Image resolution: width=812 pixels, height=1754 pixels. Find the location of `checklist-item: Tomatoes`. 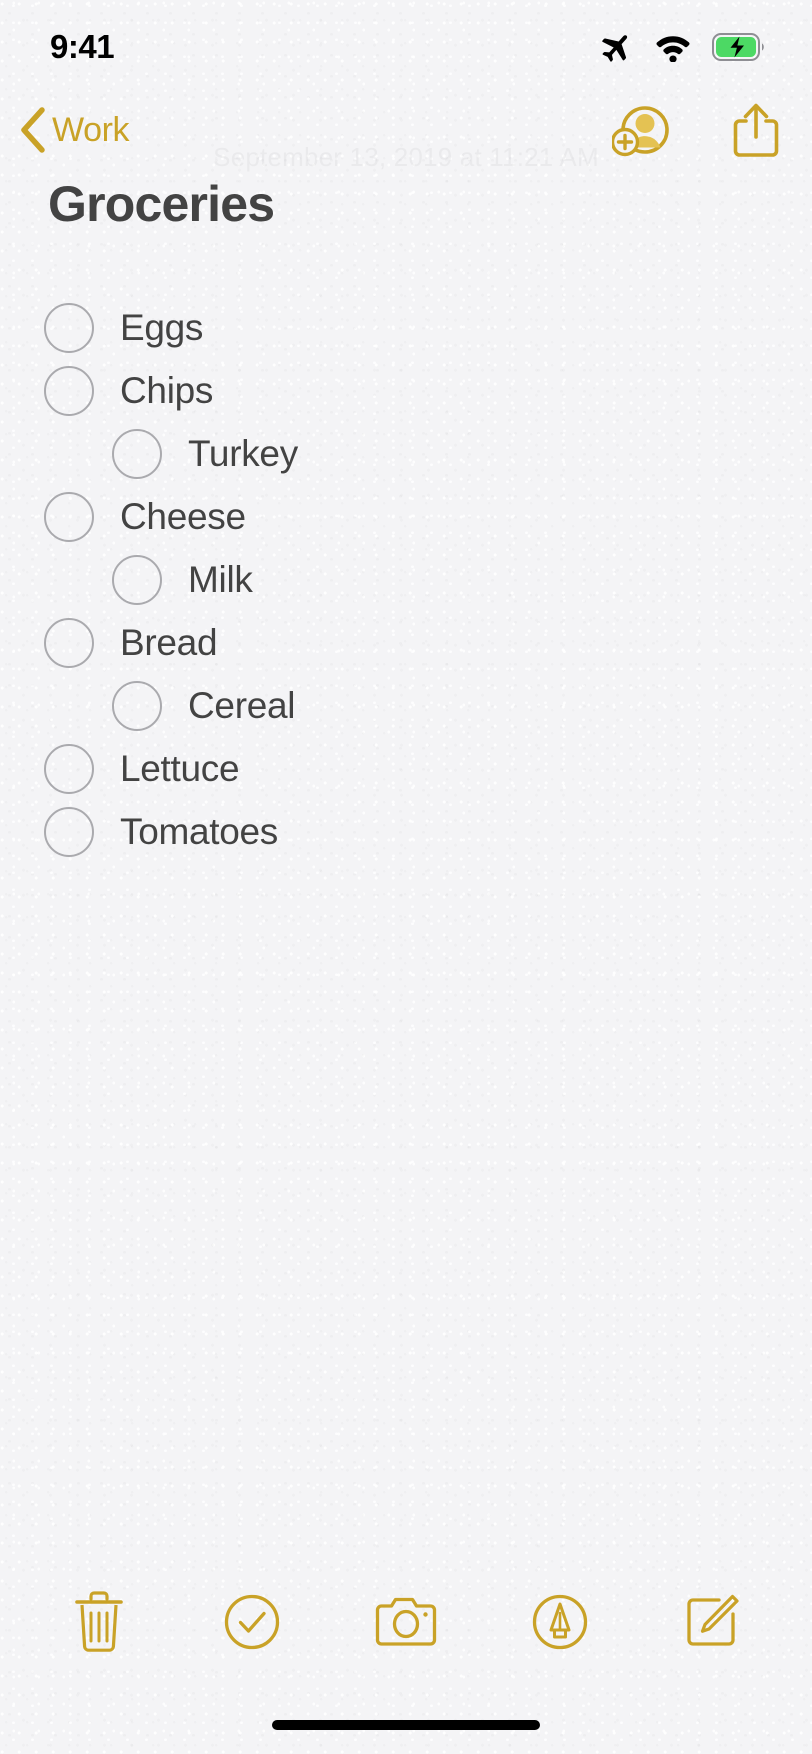

checklist-item: Tomatoes is located at coordinates (406, 831).